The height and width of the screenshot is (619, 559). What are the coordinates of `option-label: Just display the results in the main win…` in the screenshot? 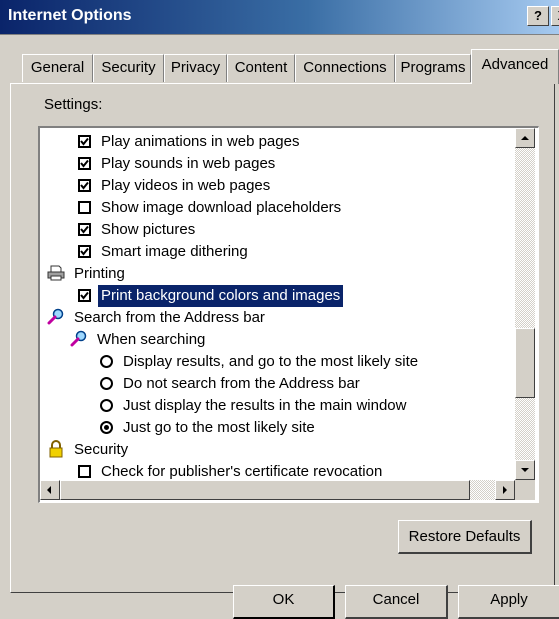 It's located at (265, 405).